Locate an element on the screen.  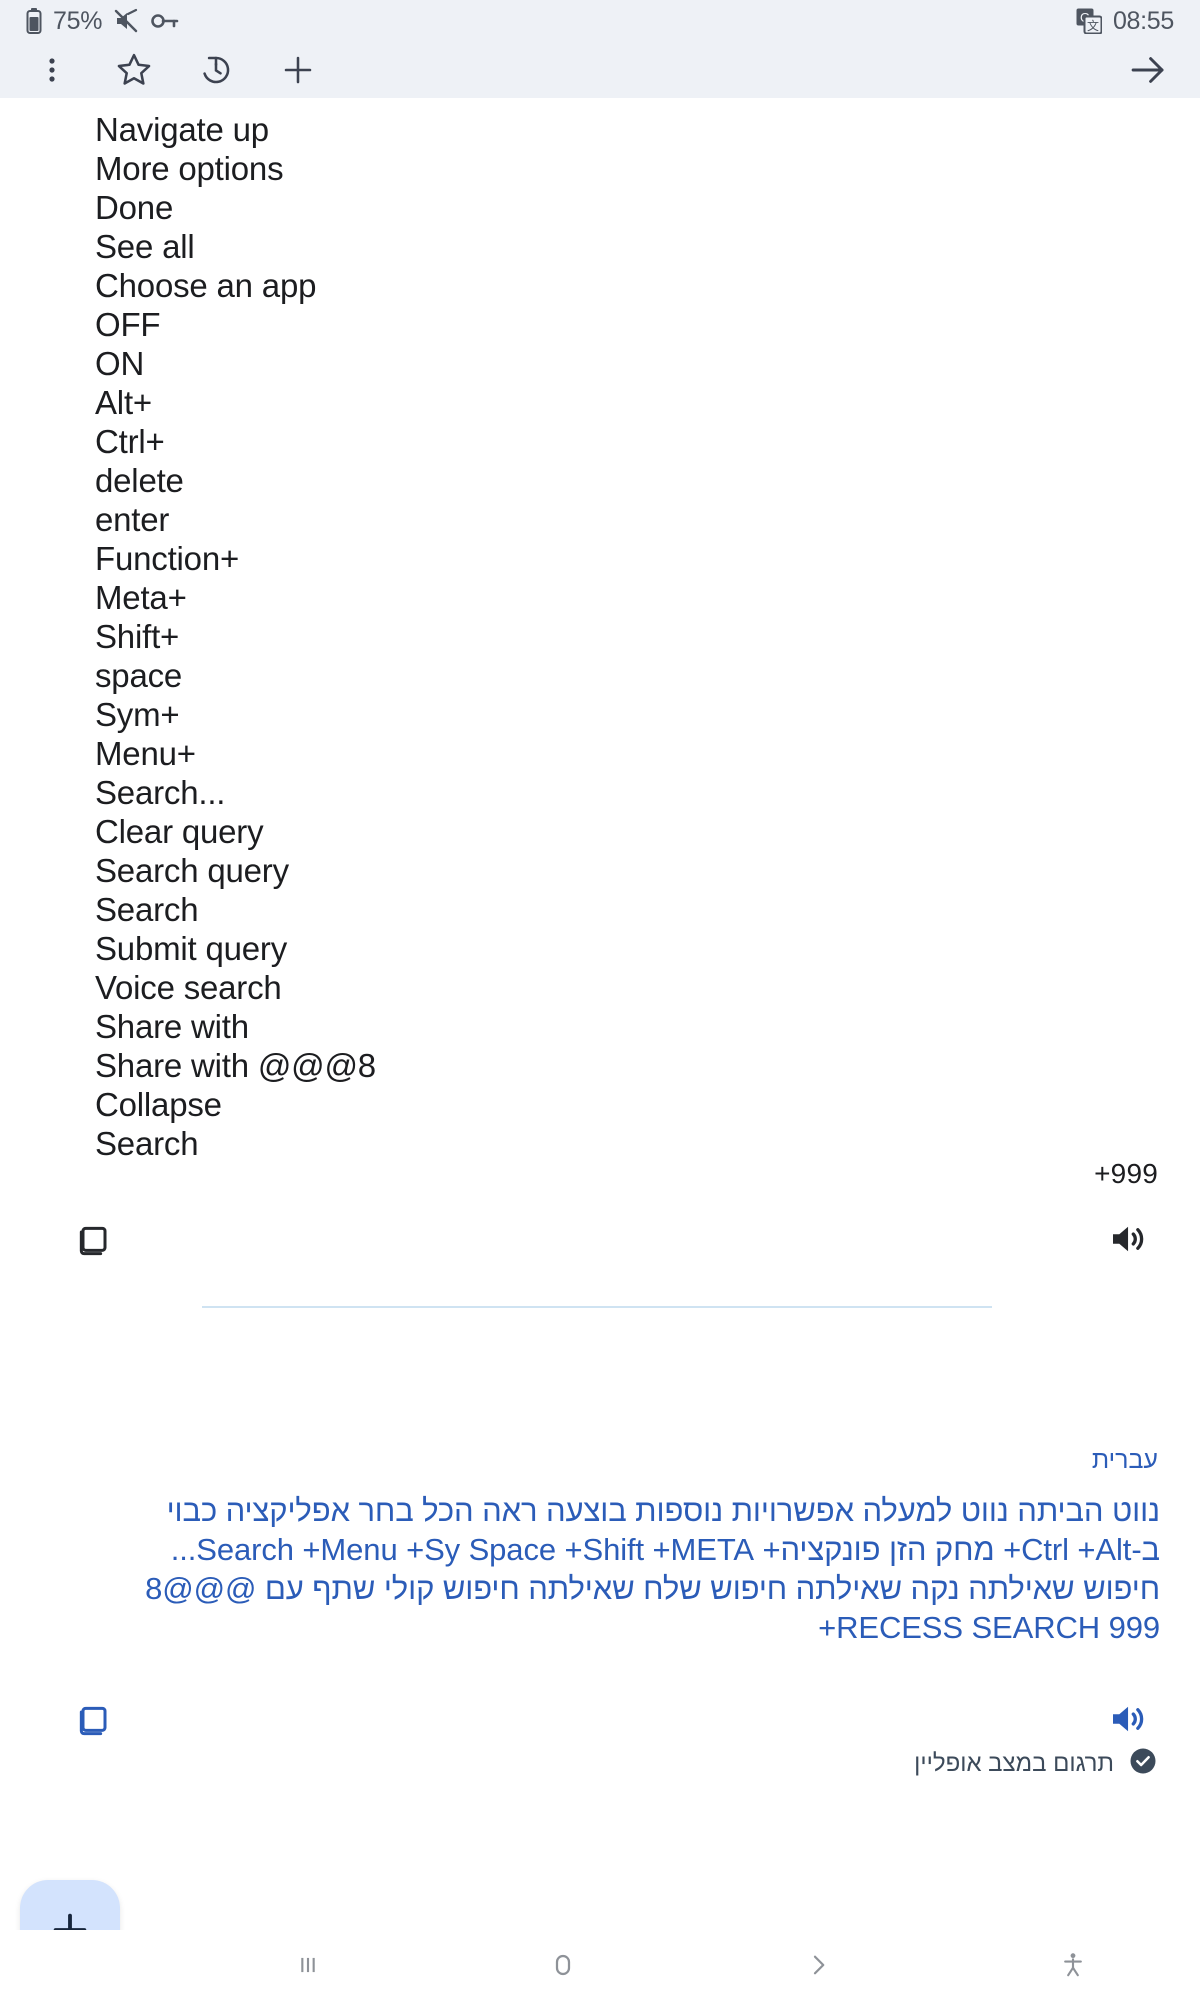
star-icon is located at coordinates (134, 69).